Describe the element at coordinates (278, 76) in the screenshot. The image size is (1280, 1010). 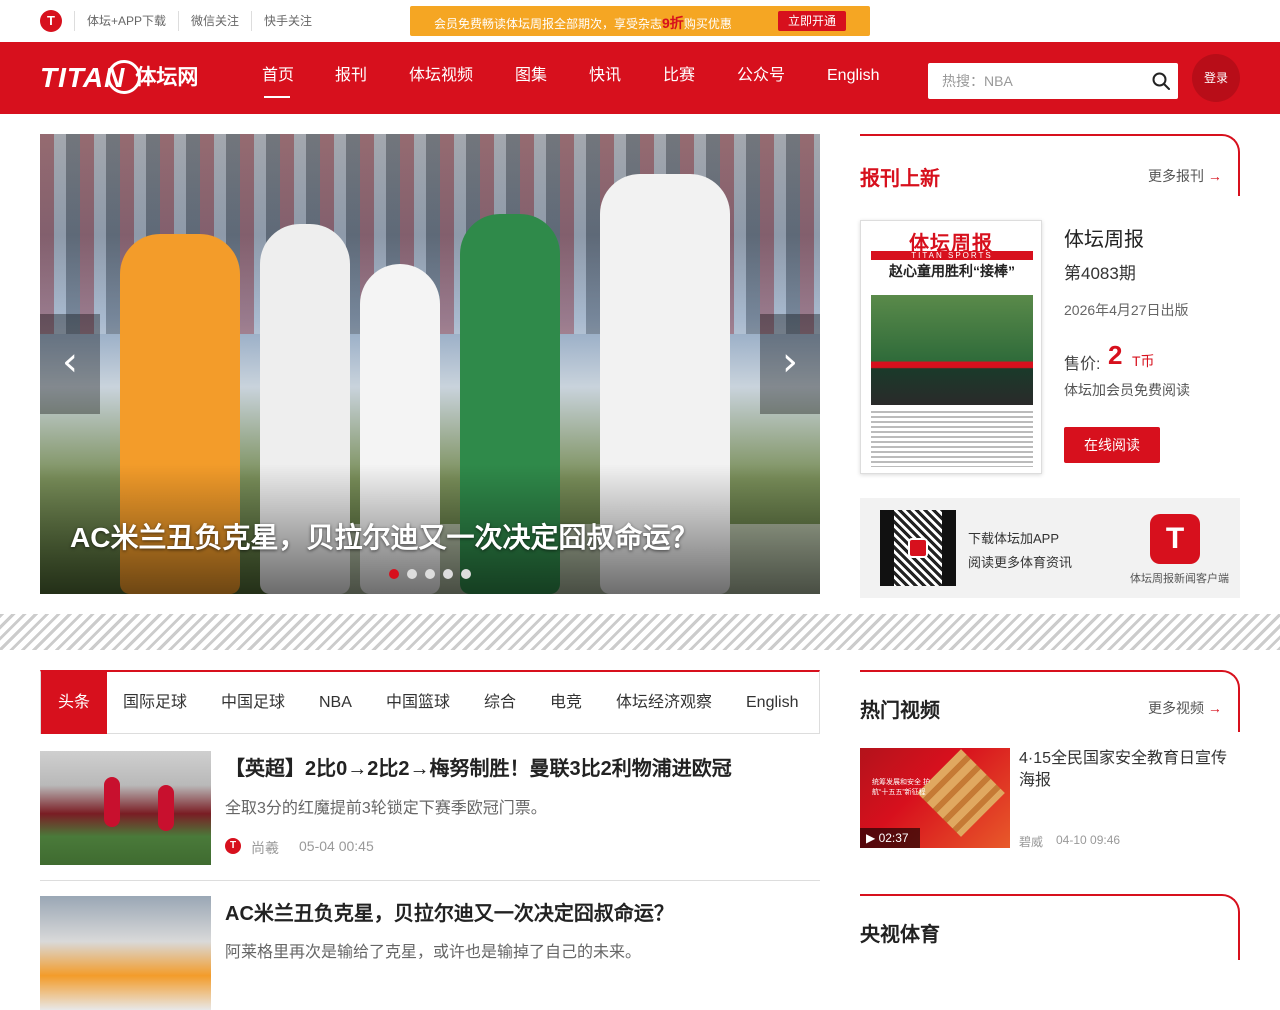
I see `nav-home: 首页` at that location.